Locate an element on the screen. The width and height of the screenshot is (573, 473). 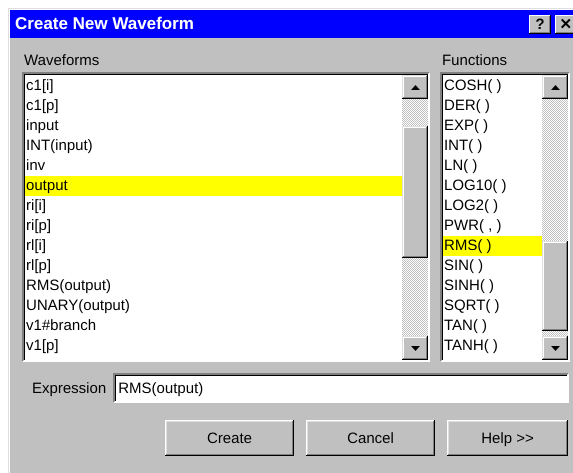
list-item: UNARY(output) is located at coordinates (213, 306).